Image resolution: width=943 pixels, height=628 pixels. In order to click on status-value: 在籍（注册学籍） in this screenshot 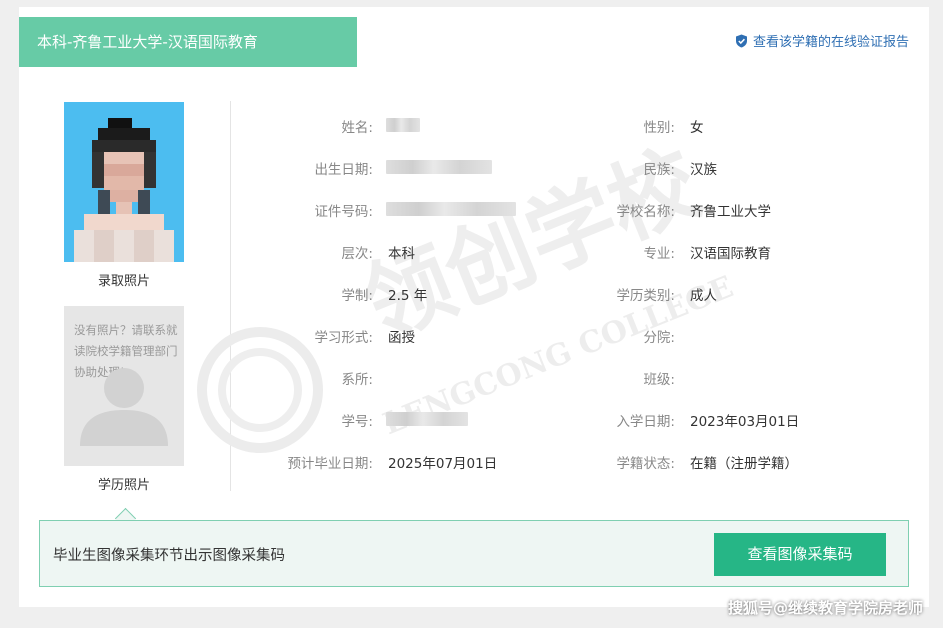, I will do `click(744, 464)`.